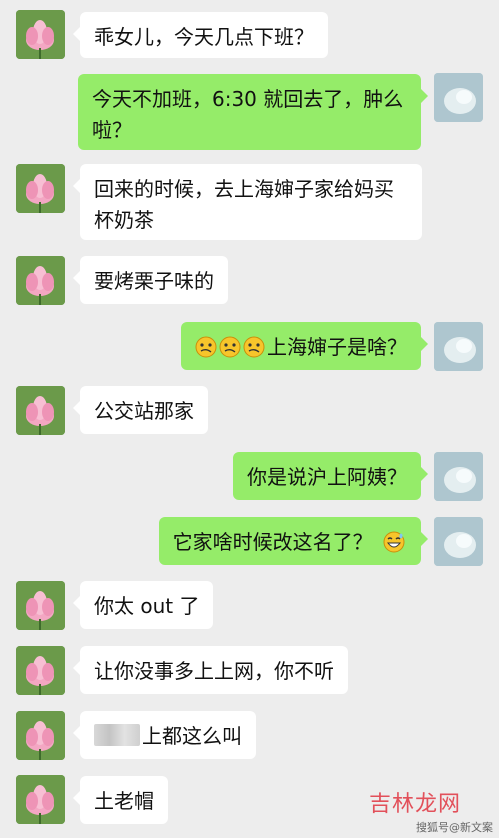  Describe the element at coordinates (327, 477) in the screenshot. I see `message-text: 你是说沪上阿姨？` at that location.